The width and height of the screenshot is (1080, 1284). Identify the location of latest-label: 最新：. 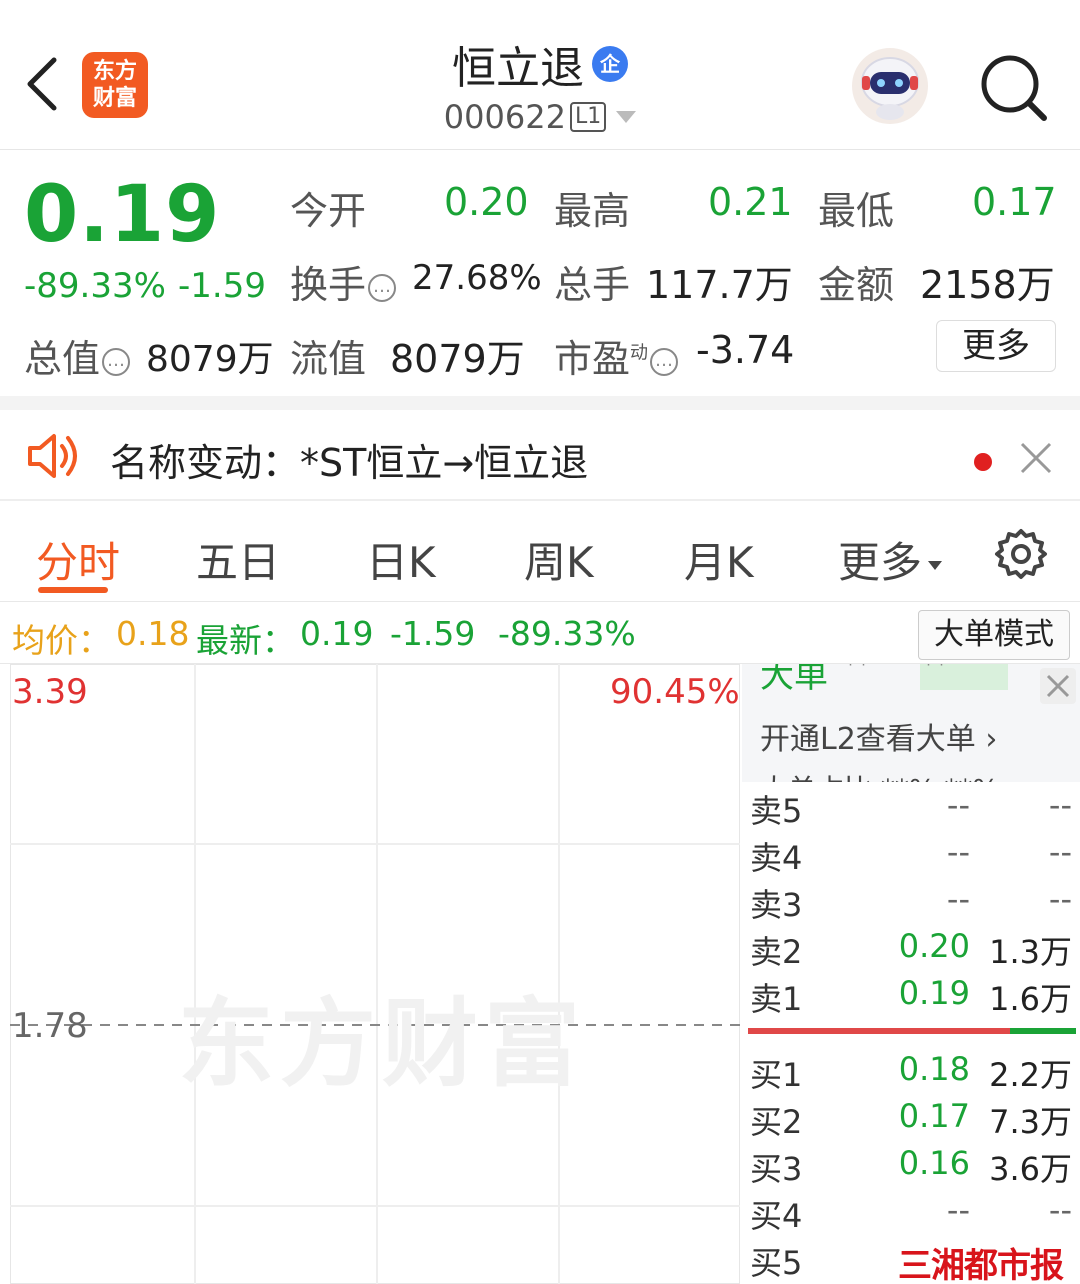
(245, 640).